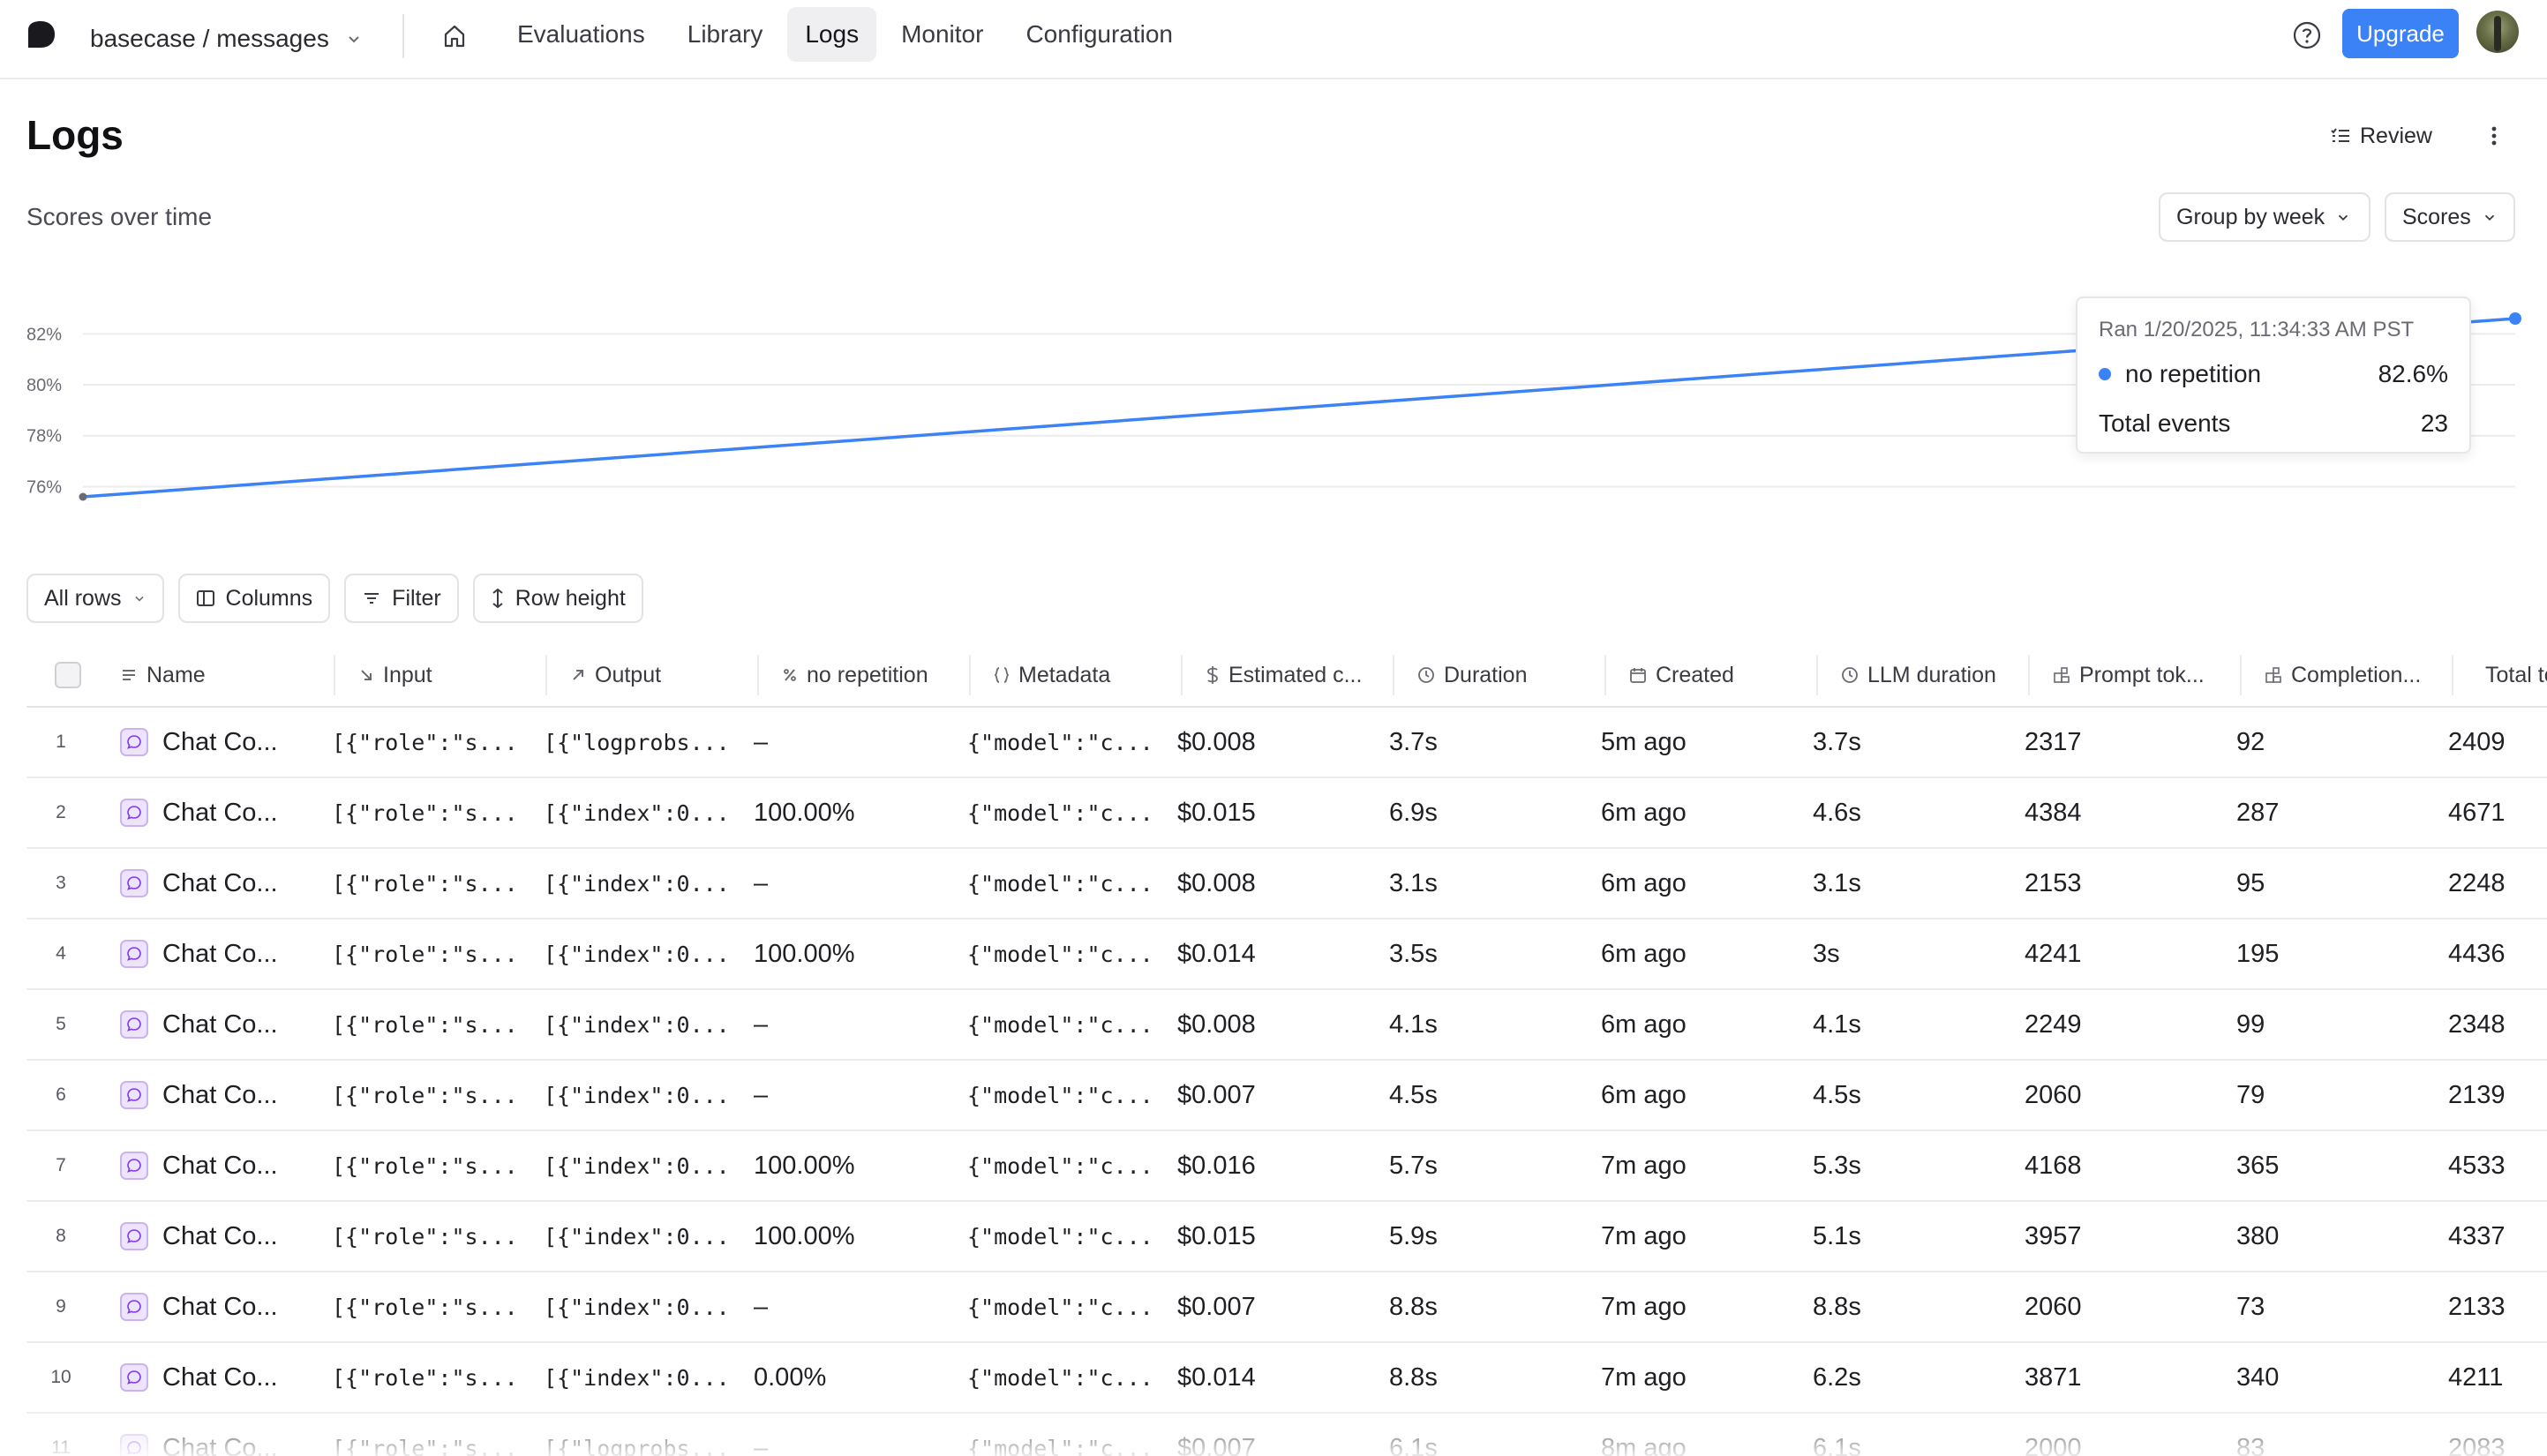  Describe the element at coordinates (2250, 1444) in the screenshot. I see `cell-completion-tokens: 83` at that location.